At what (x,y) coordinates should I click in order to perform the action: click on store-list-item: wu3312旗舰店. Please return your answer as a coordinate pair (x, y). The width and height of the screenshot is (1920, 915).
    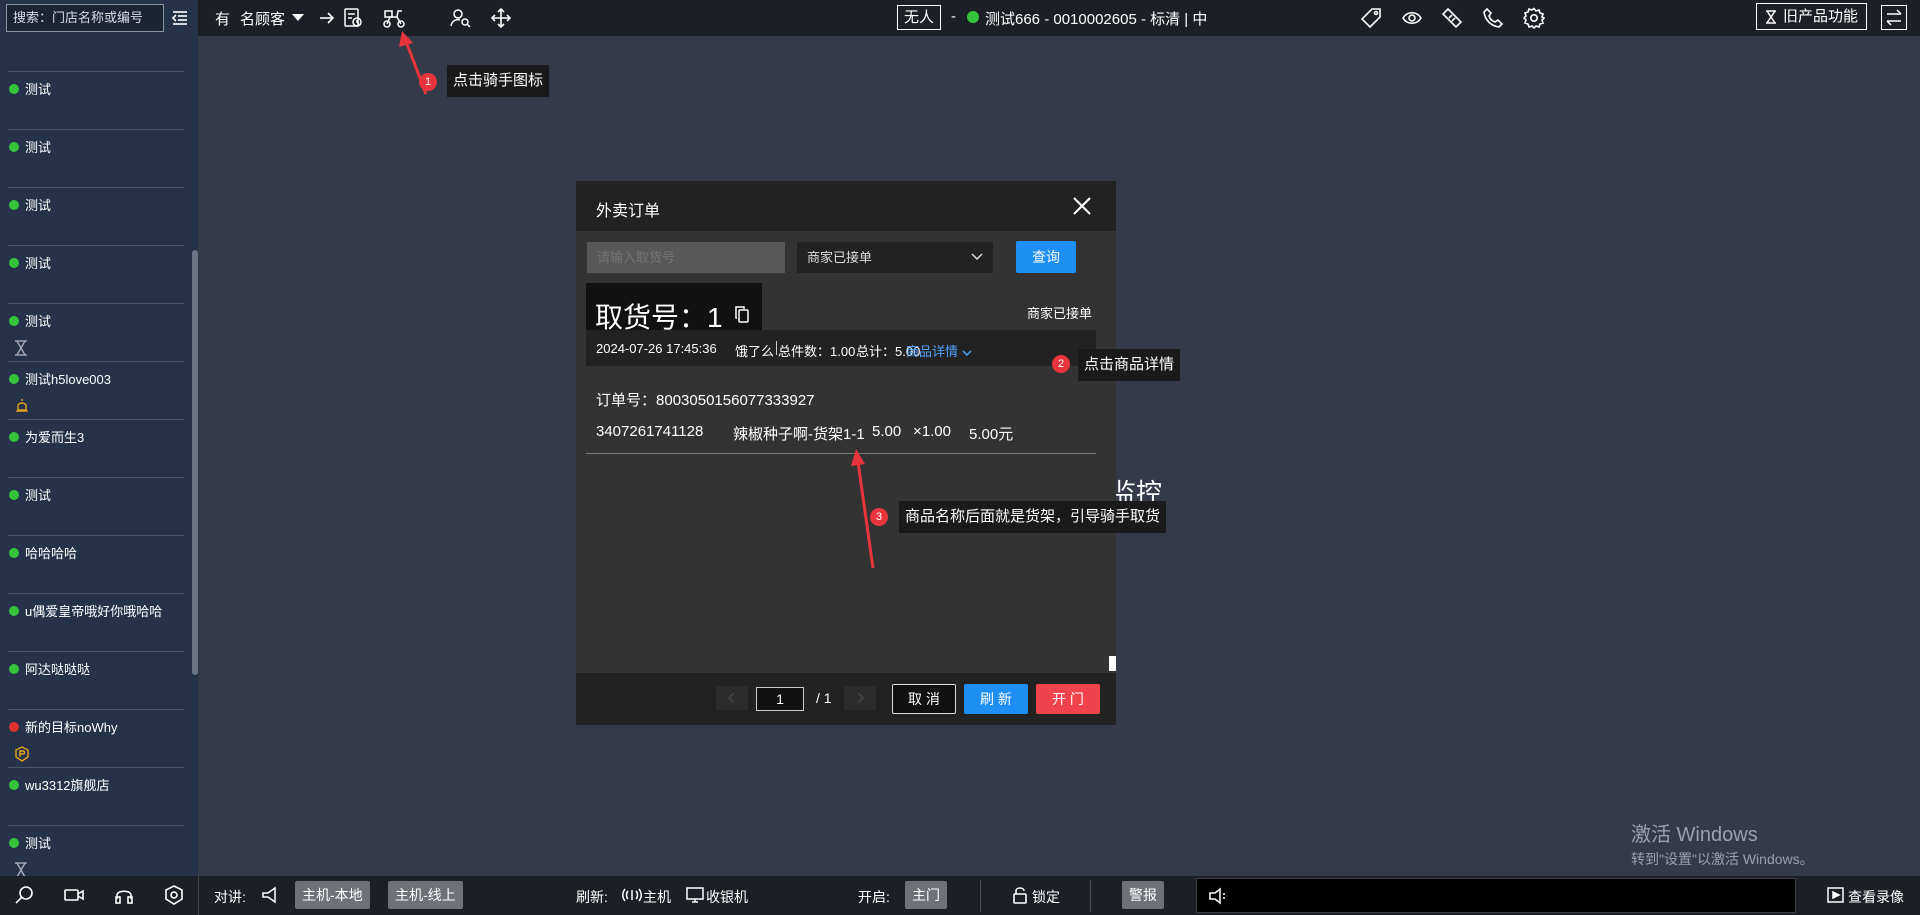
    Looking at the image, I should click on (96, 767).